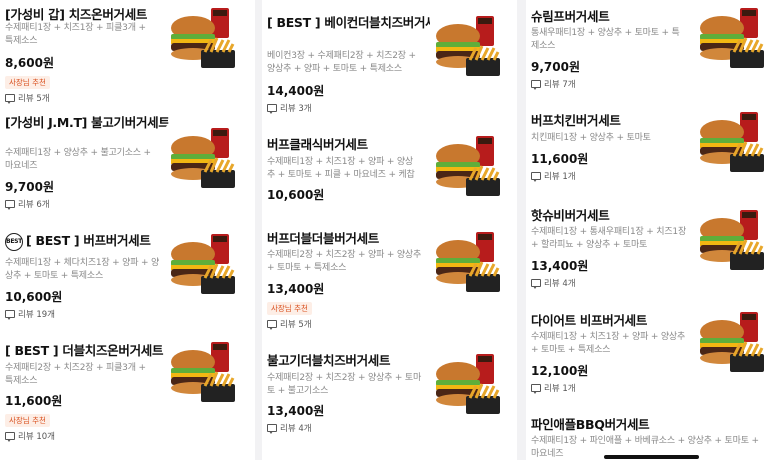  What do you see at coordinates (590, 424) in the screenshot?
I see `menu-item-name: 파인애플BBQ버거세트` at bounding box center [590, 424].